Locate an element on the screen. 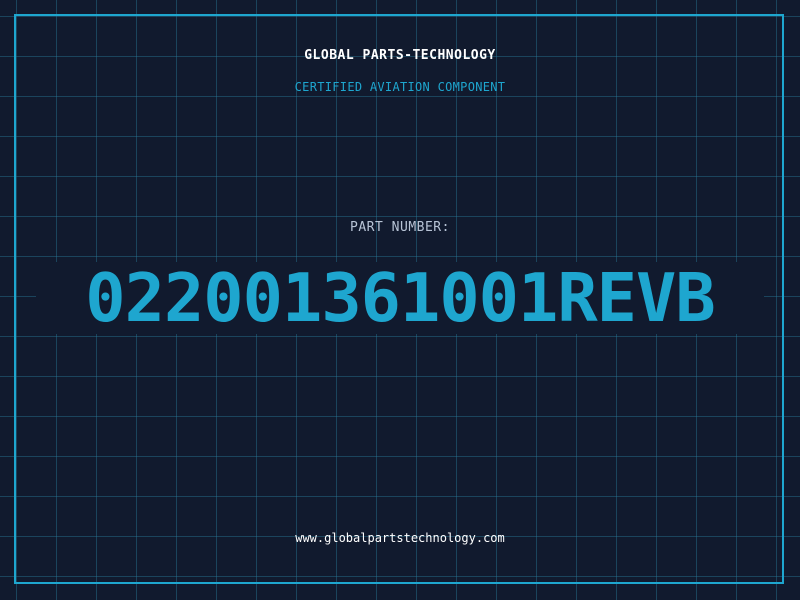  certification-tagline: CERTIFIED AVIATION COMPONENT is located at coordinates (400, 87).